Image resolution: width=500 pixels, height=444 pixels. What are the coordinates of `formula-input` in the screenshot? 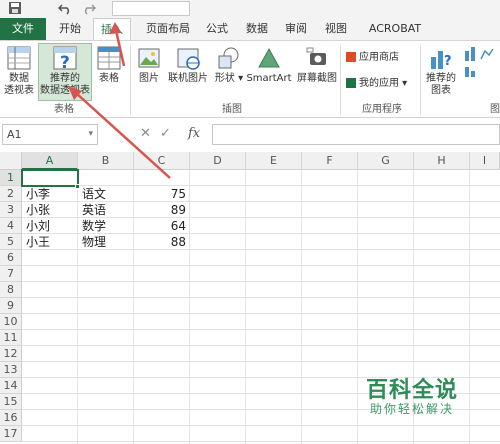 It's located at (356, 134).